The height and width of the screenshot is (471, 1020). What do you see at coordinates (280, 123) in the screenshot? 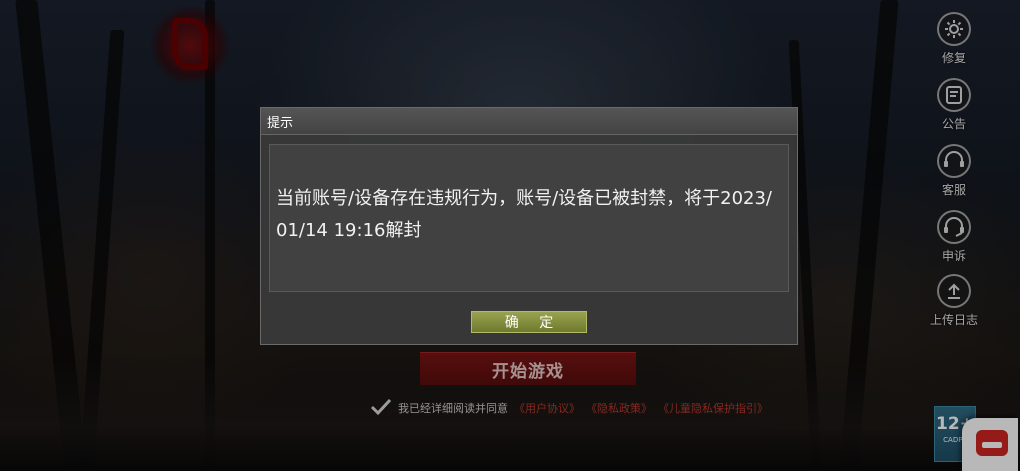
I see `dialog-title: 提示` at bounding box center [280, 123].